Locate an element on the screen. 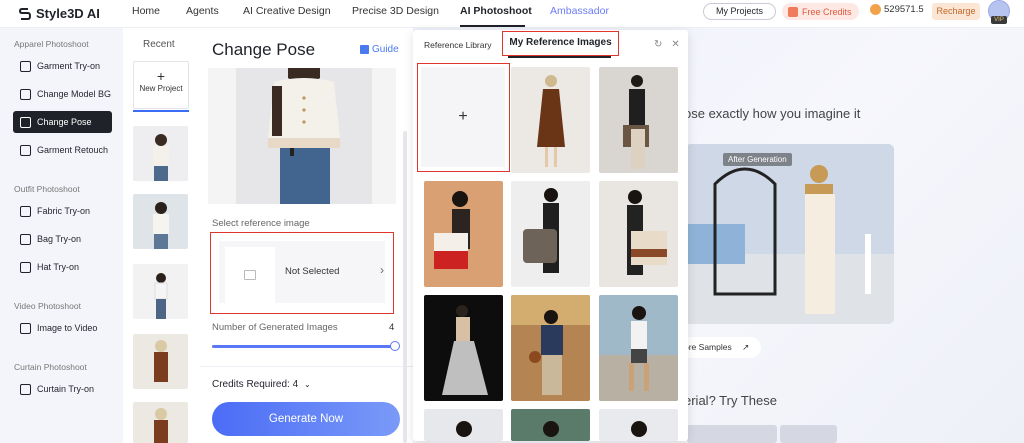  sidebar-item-garment-try-on: Garment Try-on is located at coordinates (62, 66).